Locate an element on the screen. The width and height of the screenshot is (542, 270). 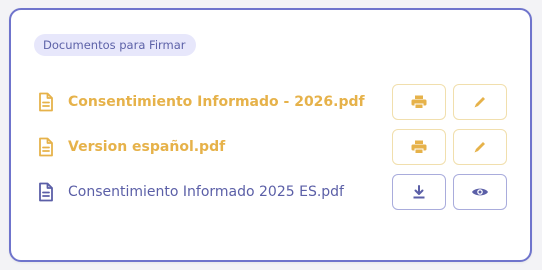
view-button is located at coordinates (480, 192).